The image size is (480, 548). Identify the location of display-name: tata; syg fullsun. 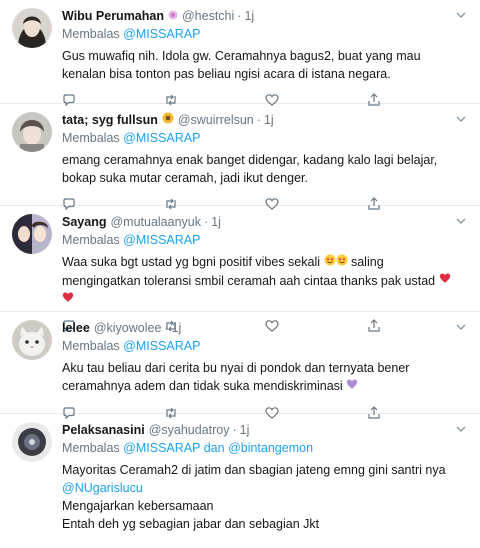
(110, 120).